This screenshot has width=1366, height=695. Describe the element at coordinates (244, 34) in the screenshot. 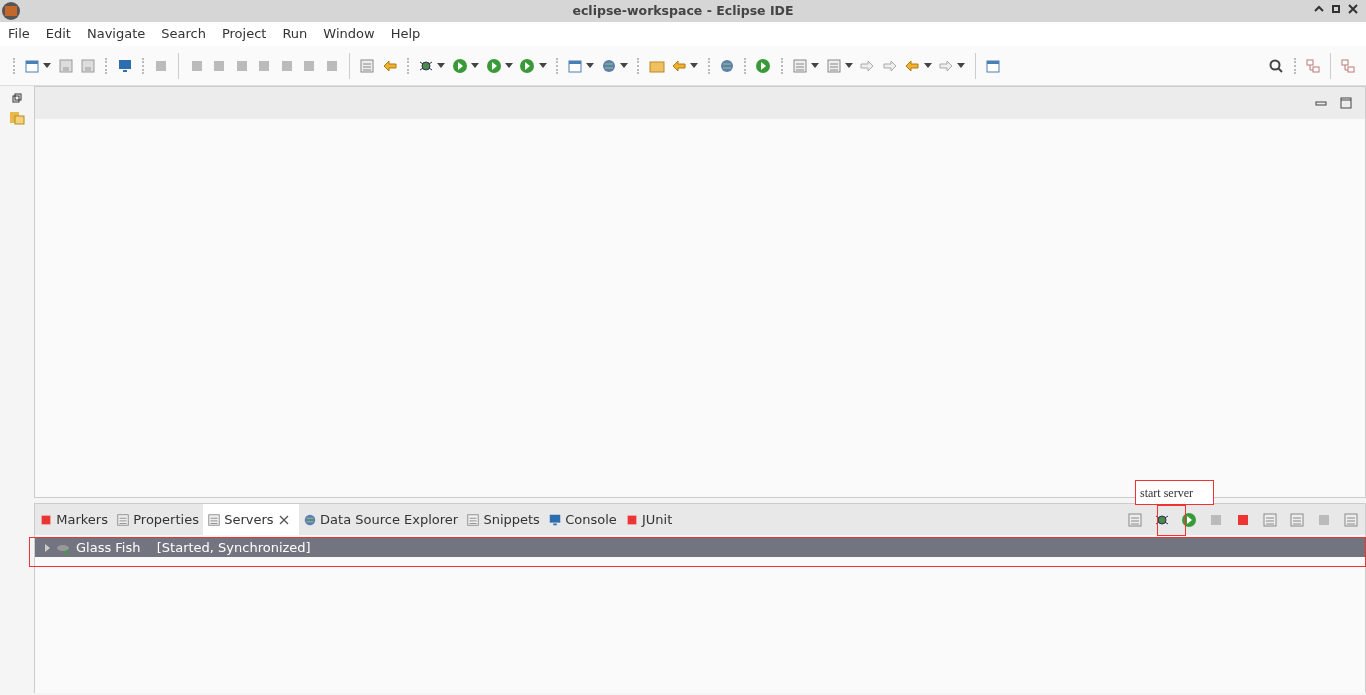

I see `menu-item: Project` at that location.